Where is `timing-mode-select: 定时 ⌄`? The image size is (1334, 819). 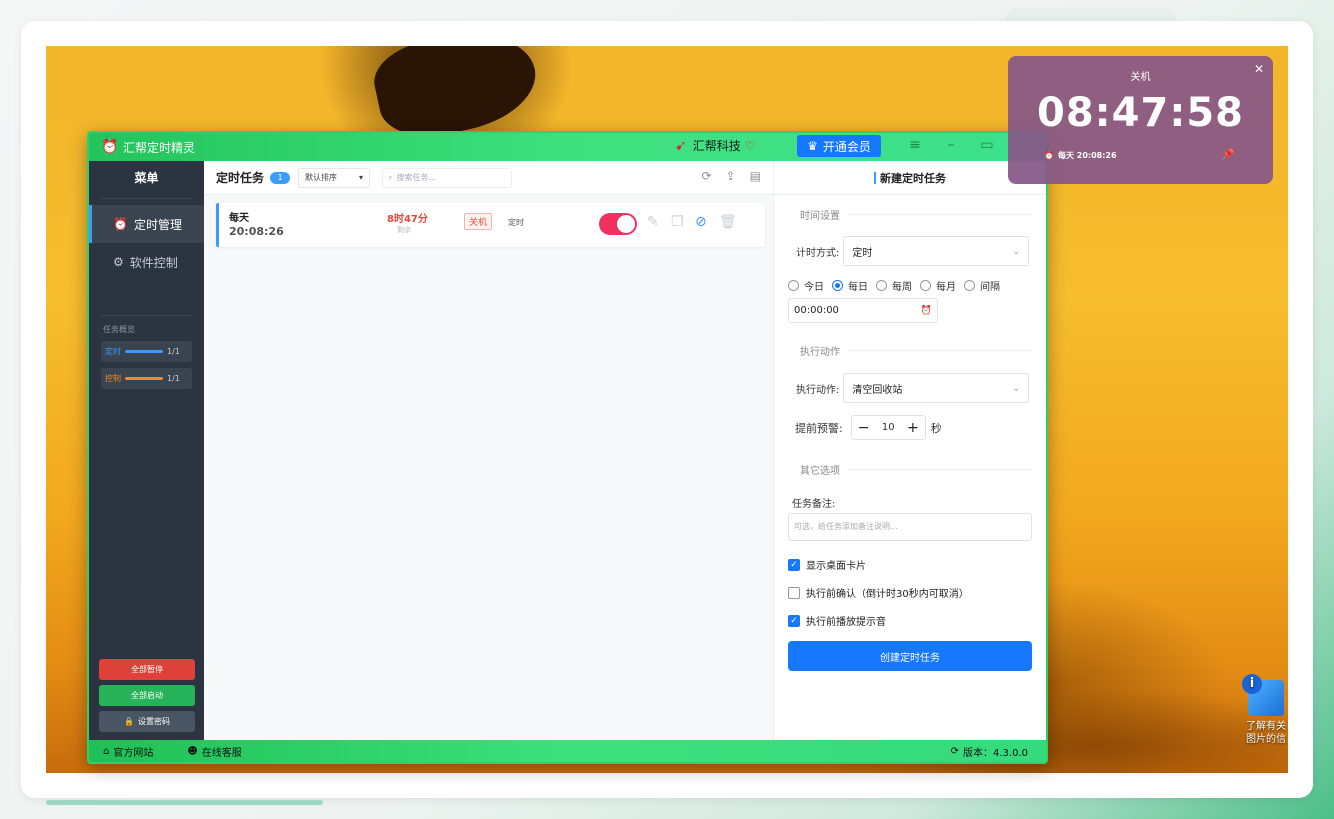 timing-mode-select: 定时 ⌄ is located at coordinates (936, 251).